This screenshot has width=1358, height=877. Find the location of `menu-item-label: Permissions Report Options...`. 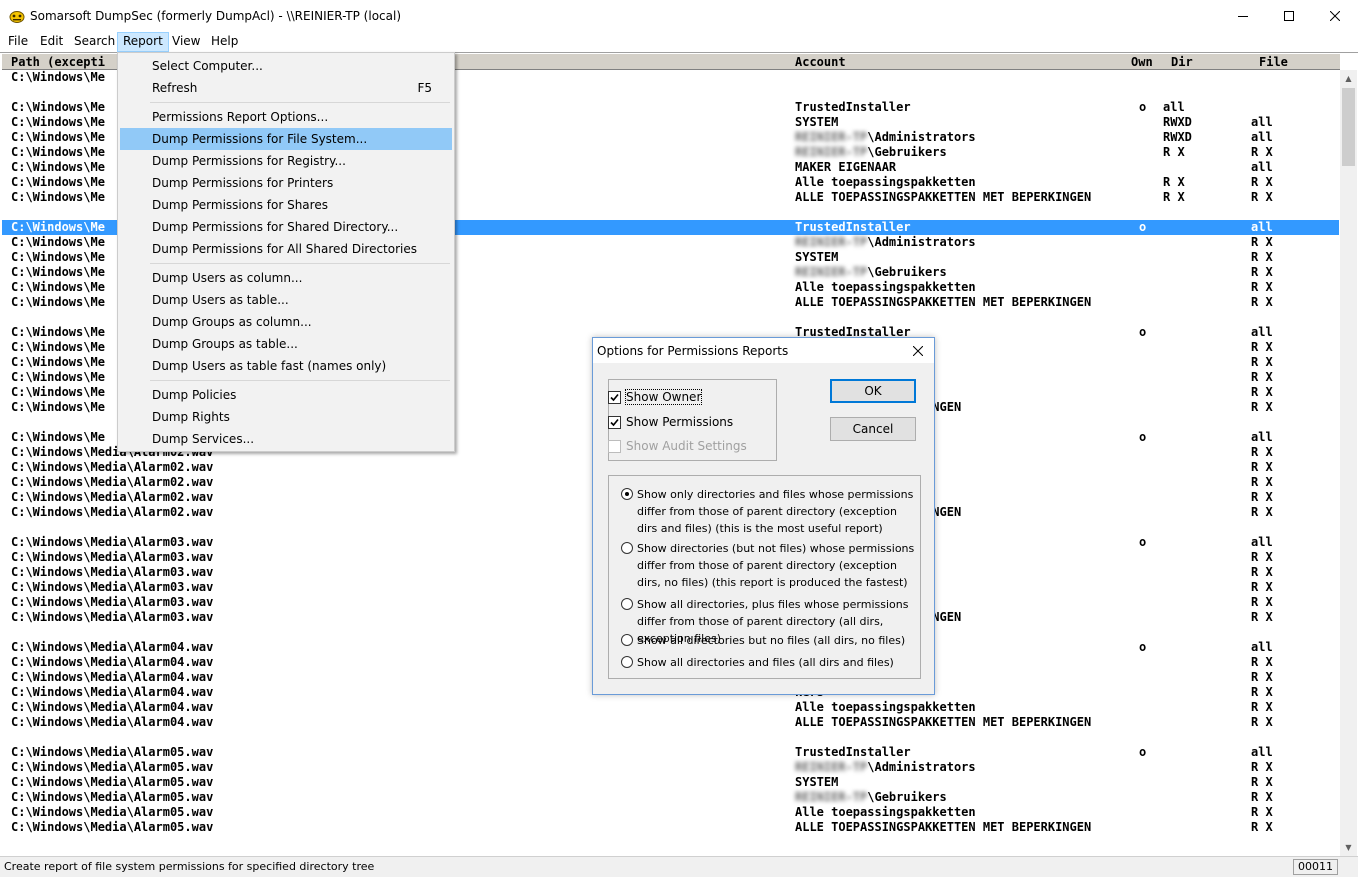

menu-item-label: Permissions Report Options... is located at coordinates (240, 117).